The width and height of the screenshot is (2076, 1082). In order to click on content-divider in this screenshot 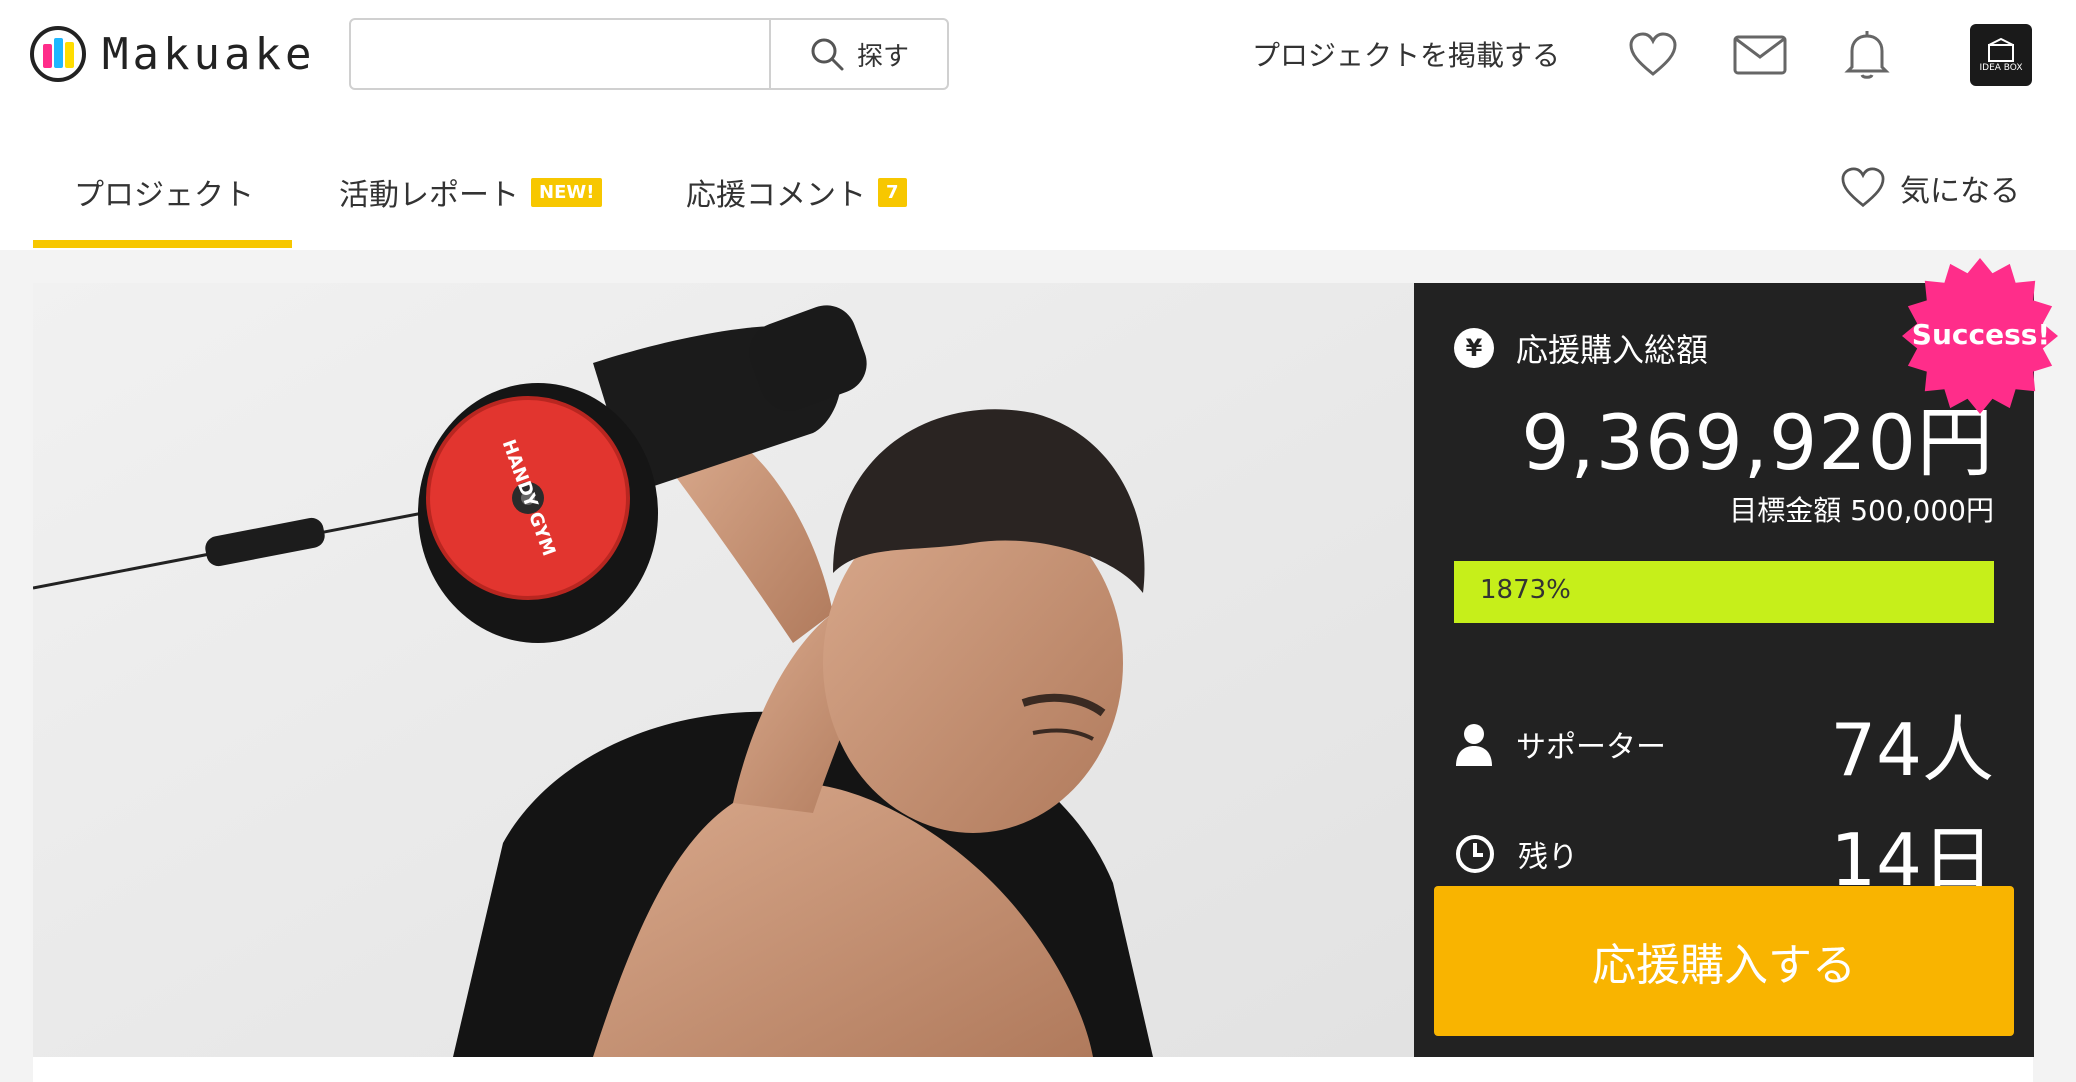, I will do `click(1033, 1069)`.